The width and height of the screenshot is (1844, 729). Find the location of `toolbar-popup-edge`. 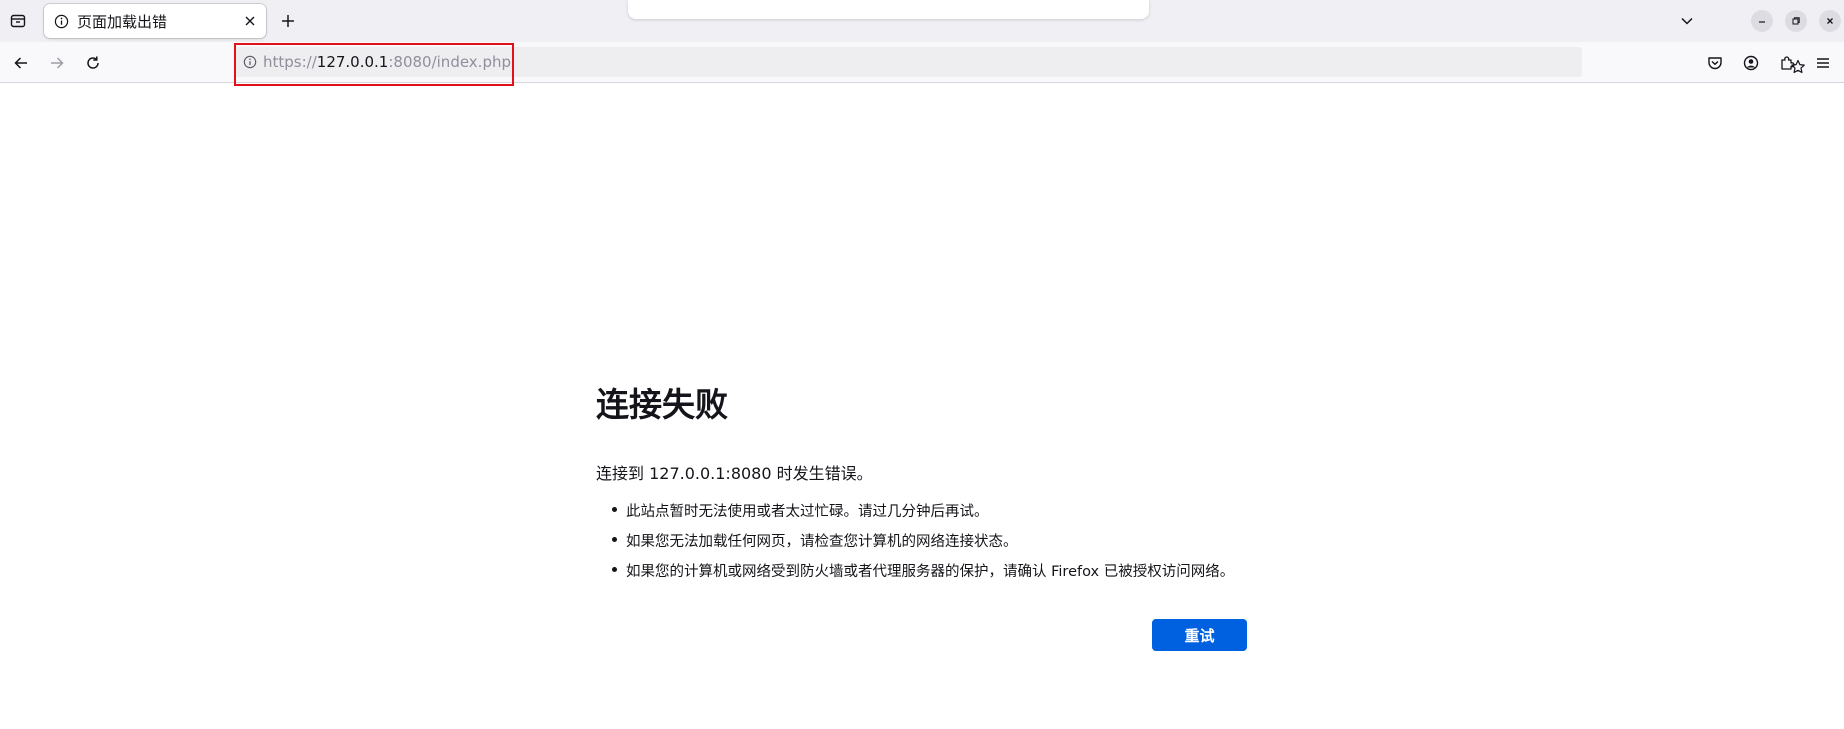

toolbar-popup-edge is located at coordinates (888, 9).